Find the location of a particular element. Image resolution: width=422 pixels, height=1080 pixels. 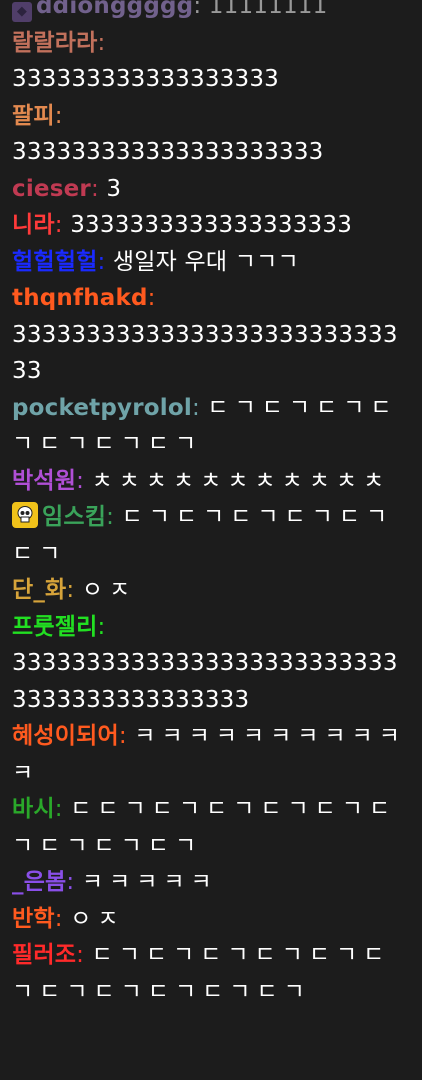

chat-message: cieser: 3 is located at coordinates (211, 189).